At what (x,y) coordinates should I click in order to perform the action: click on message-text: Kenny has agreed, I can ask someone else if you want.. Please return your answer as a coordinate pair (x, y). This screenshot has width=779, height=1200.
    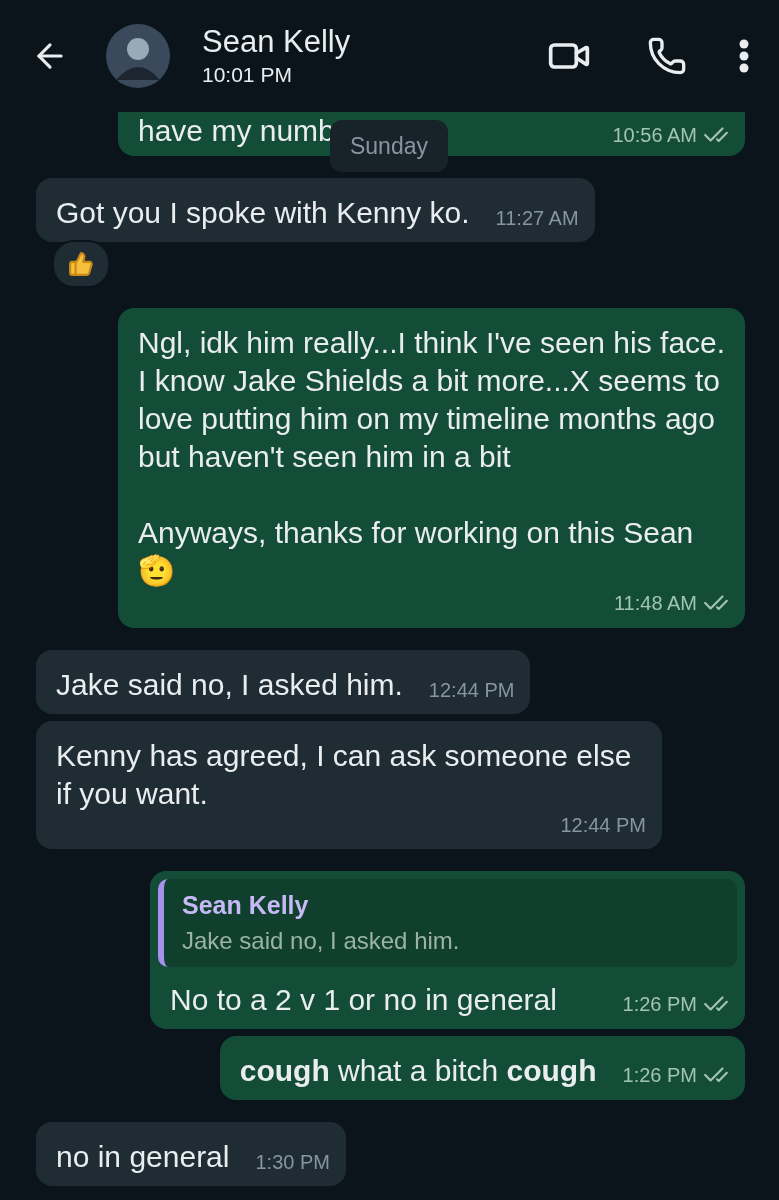
    Looking at the image, I should click on (344, 775).